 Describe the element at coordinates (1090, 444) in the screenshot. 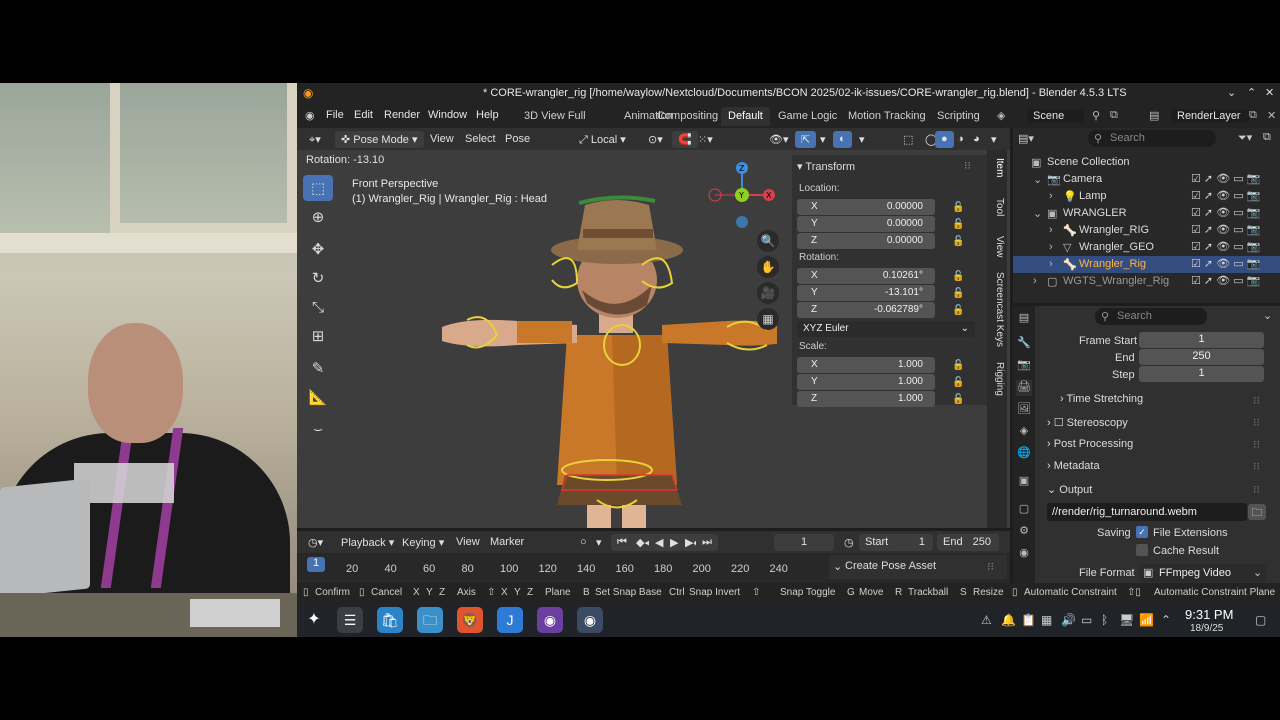

I see `post-processing-section: › Post Processing` at that location.